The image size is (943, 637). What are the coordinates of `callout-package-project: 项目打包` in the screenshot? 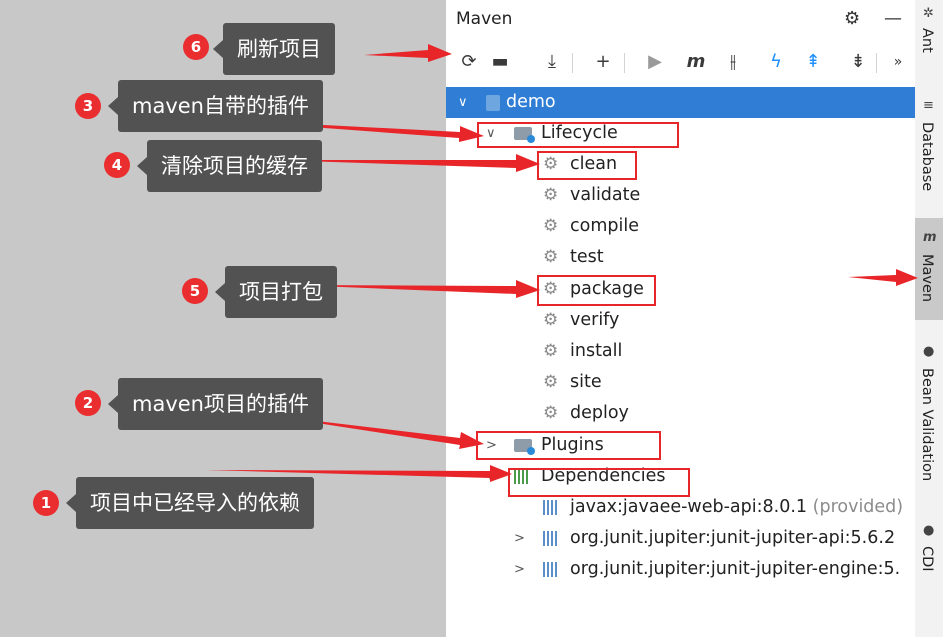 It's located at (276, 292).